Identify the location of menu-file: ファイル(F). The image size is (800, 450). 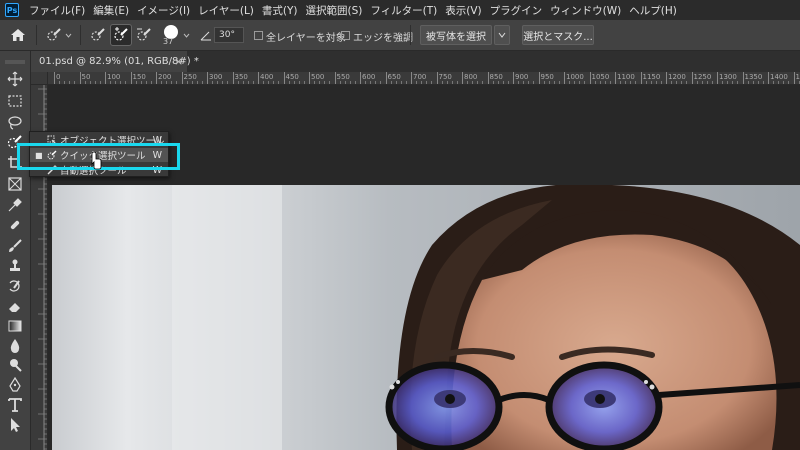
(57, 10).